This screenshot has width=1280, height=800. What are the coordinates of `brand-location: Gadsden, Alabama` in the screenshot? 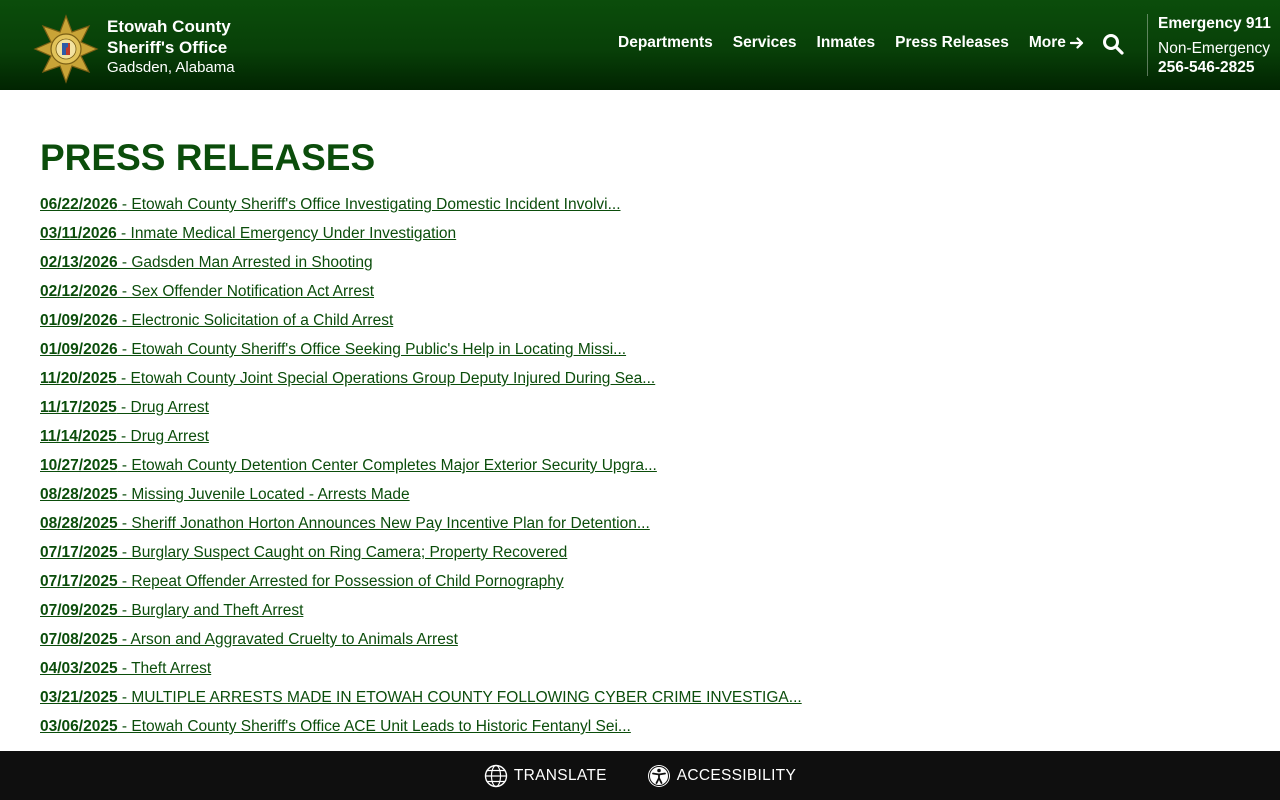 It's located at (171, 67).